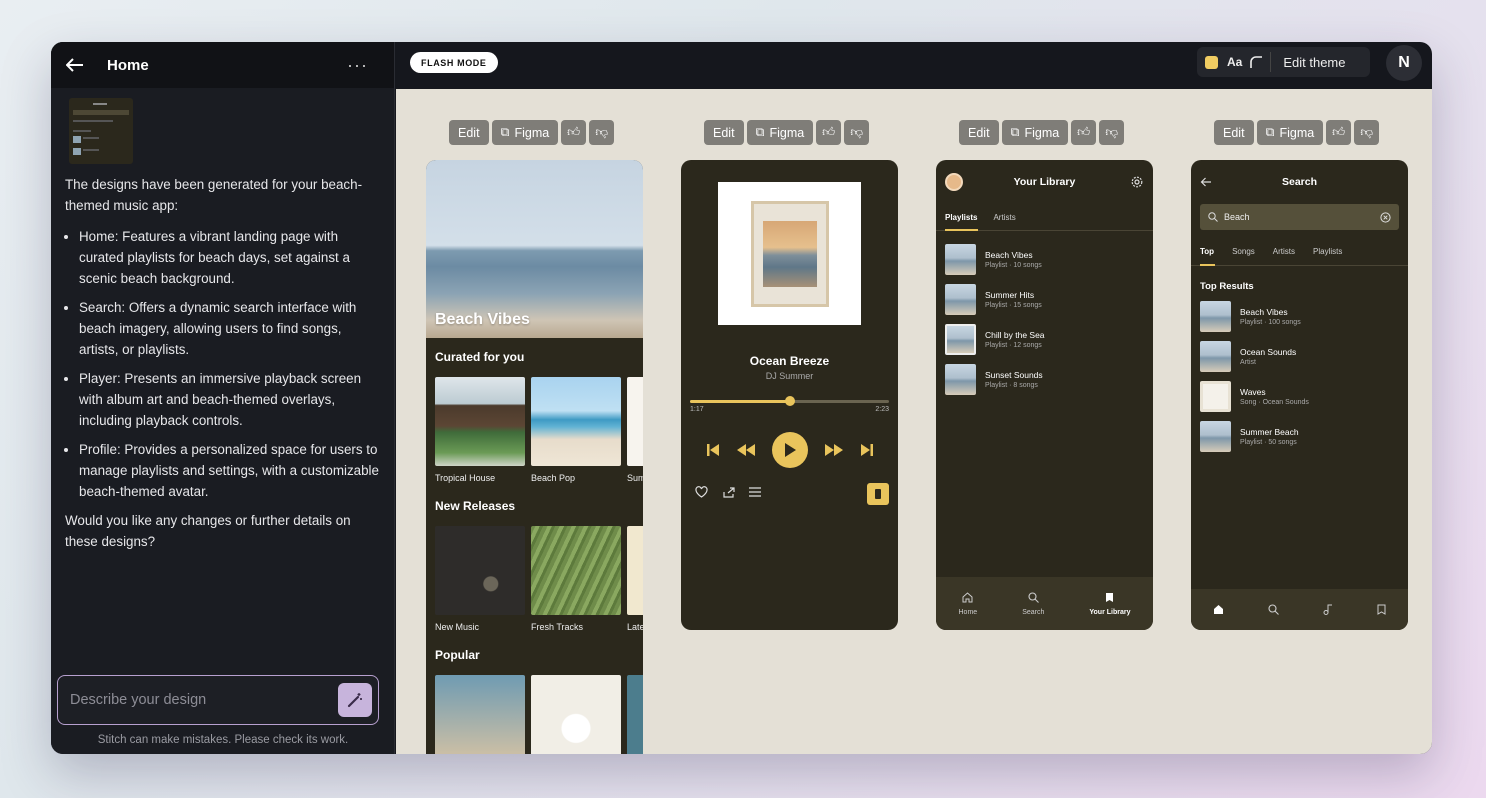 This screenshot has width=1486, height=798. I want to click on playlist-card: Sum, so click(635, 430).